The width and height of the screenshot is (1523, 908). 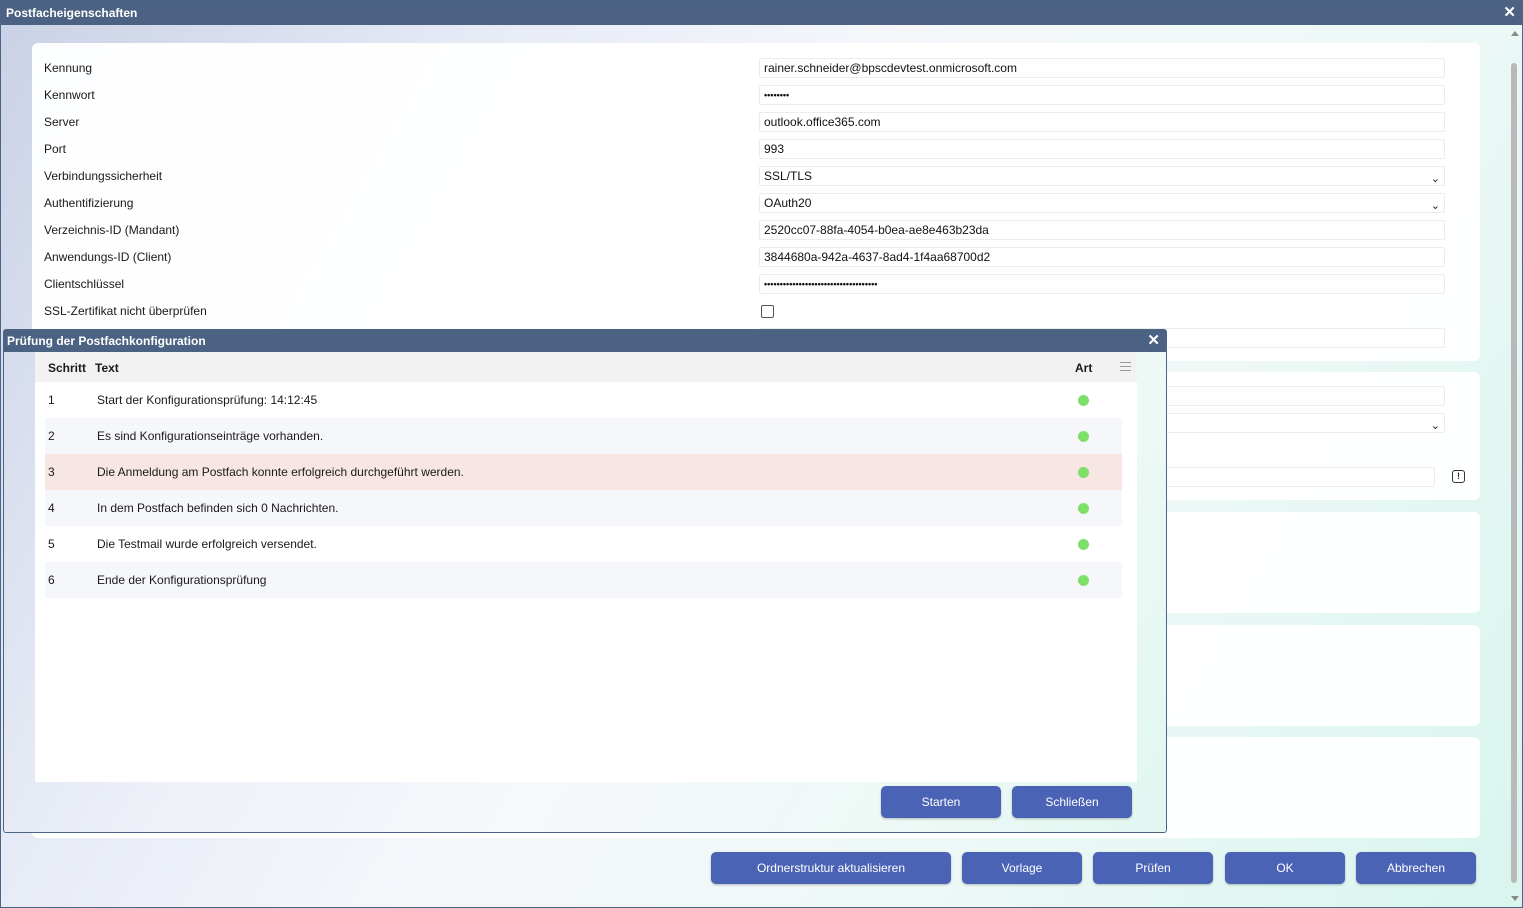 What do you see at coordinates (103, 176) in the screenshot?
I see `label-connection-security: Verbindungssicherheit` at bounding box center [103, 176].